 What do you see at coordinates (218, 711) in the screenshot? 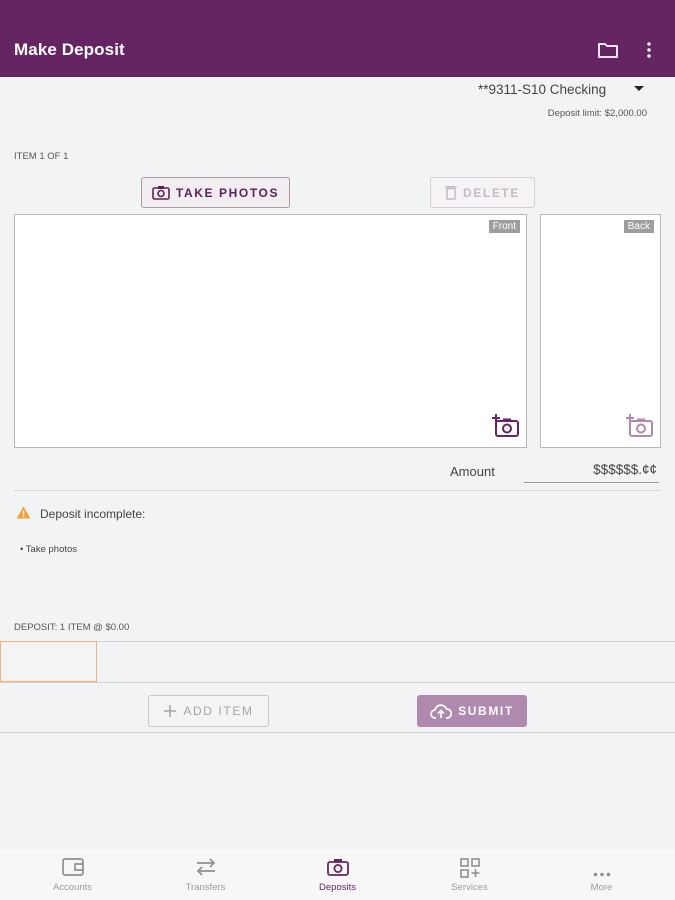
I see `add-item-label: ADD ITEM` at bounding box center [218, 711].